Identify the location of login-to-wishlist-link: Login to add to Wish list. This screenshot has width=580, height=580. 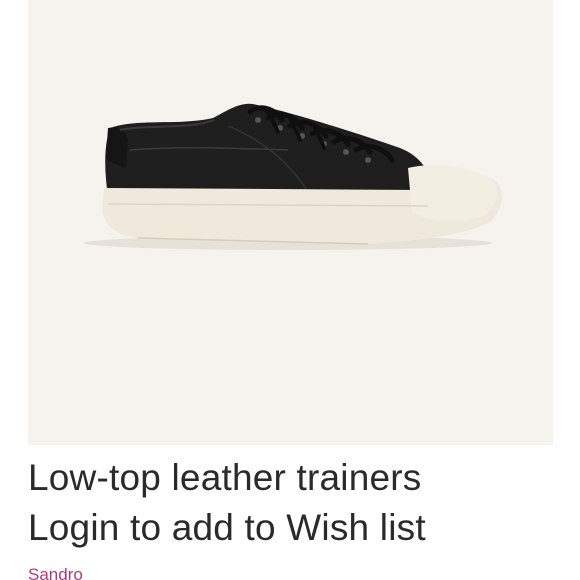
(227, 528).